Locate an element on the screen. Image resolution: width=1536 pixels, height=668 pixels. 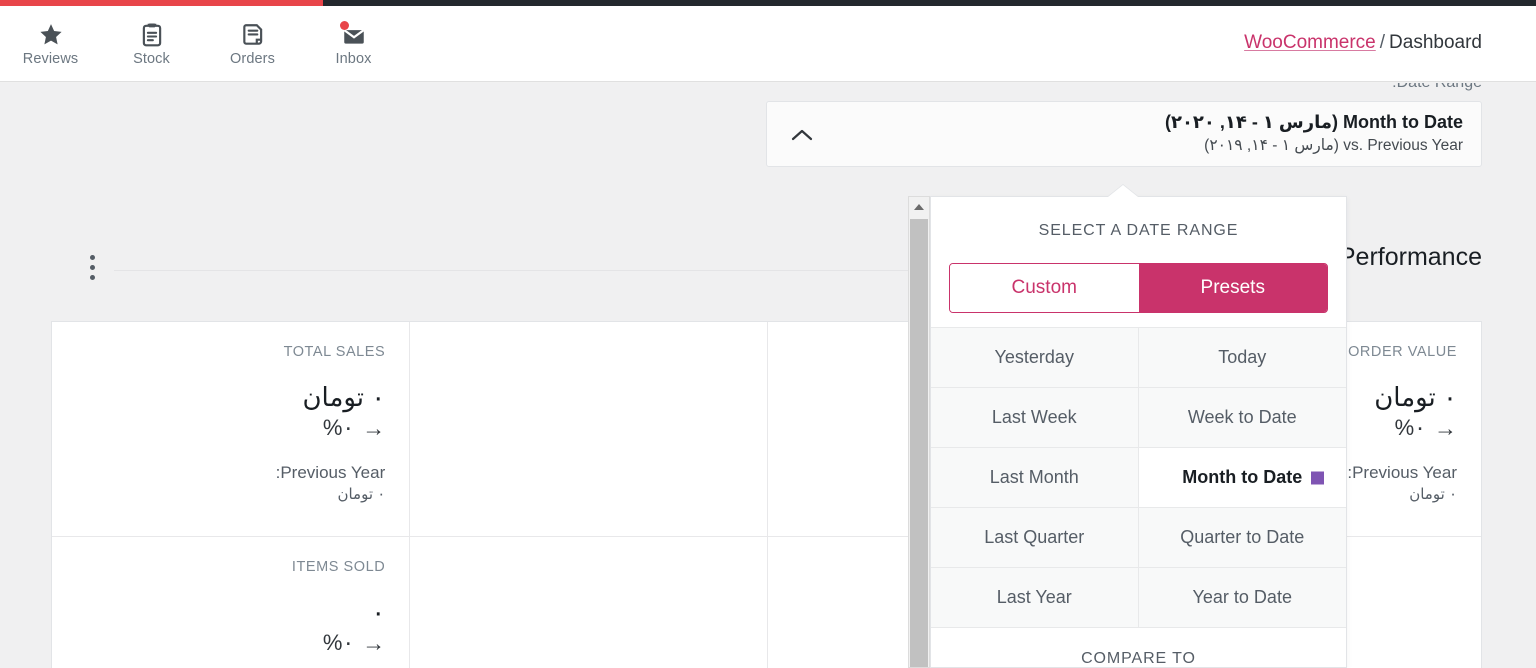
nav-item-stock: Stock is located at coordinates (151, 44).